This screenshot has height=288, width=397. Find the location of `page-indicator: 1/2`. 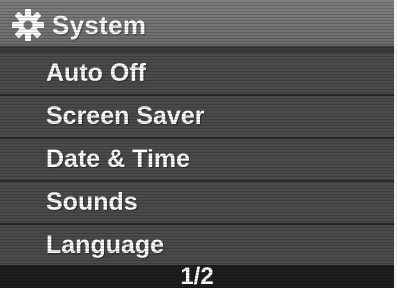

page-indicator: 1/2 is located at coordinates (197, 275).